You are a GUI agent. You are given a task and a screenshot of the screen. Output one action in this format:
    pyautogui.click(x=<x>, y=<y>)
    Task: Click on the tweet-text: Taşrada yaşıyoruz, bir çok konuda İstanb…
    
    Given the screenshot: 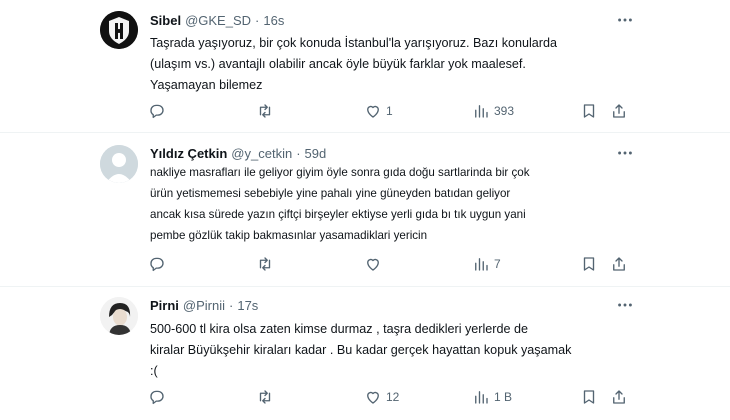 What is the action you would take?
    pyautogui.click(x=390, y=64)
    